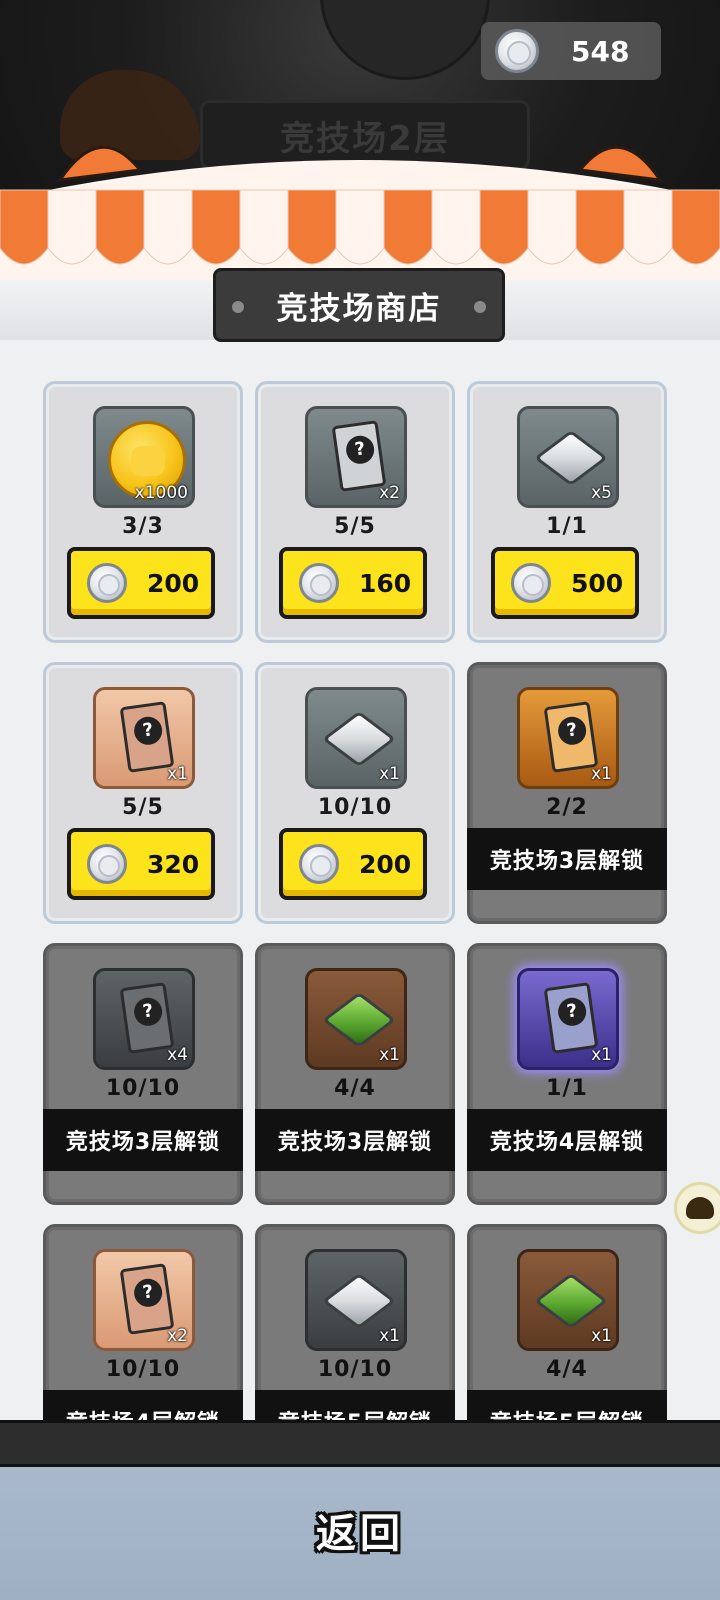 This screenshot has height=1600, width=720. I want to click on shop-item-card: x1 4/4 竞技场3层解锁, so click(355, 1074).